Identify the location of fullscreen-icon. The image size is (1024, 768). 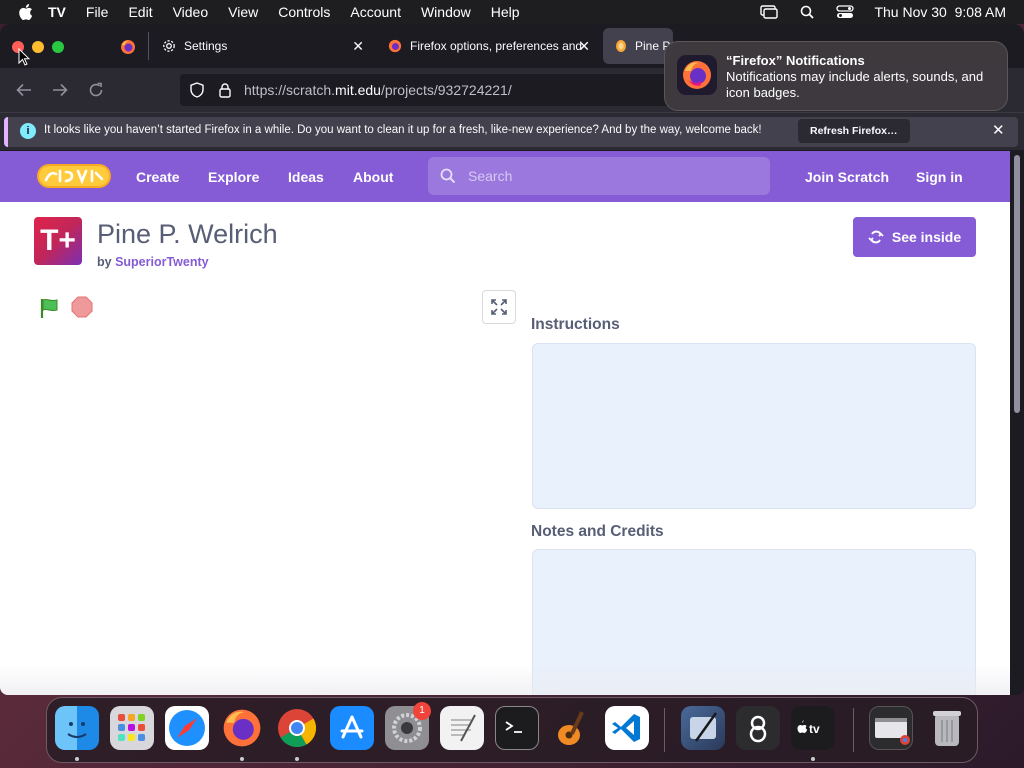
(499, 307).